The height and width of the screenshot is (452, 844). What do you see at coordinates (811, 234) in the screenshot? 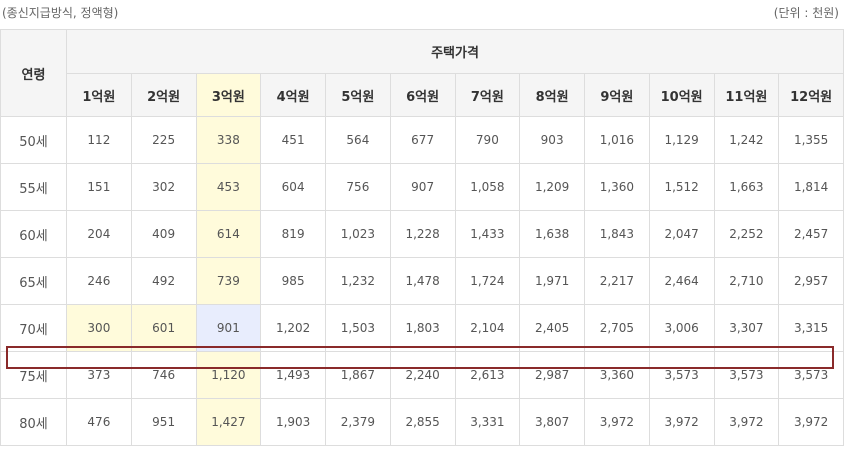
I see `value-cell: 2,457` at bounding box center [811, 234].